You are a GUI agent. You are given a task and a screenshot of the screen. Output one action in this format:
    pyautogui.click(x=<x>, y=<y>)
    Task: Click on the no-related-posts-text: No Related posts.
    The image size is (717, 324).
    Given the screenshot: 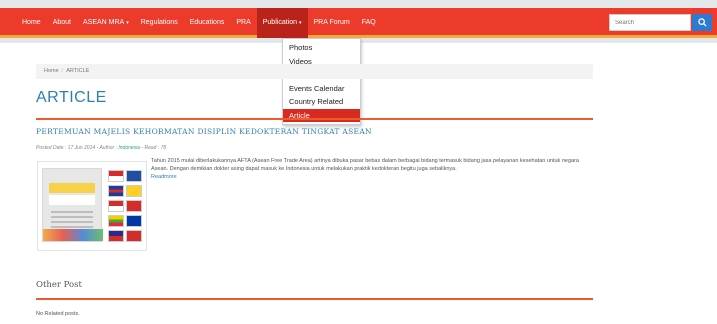 What is the action you would take?
    pyautogui.click(x=58, y=314)
    